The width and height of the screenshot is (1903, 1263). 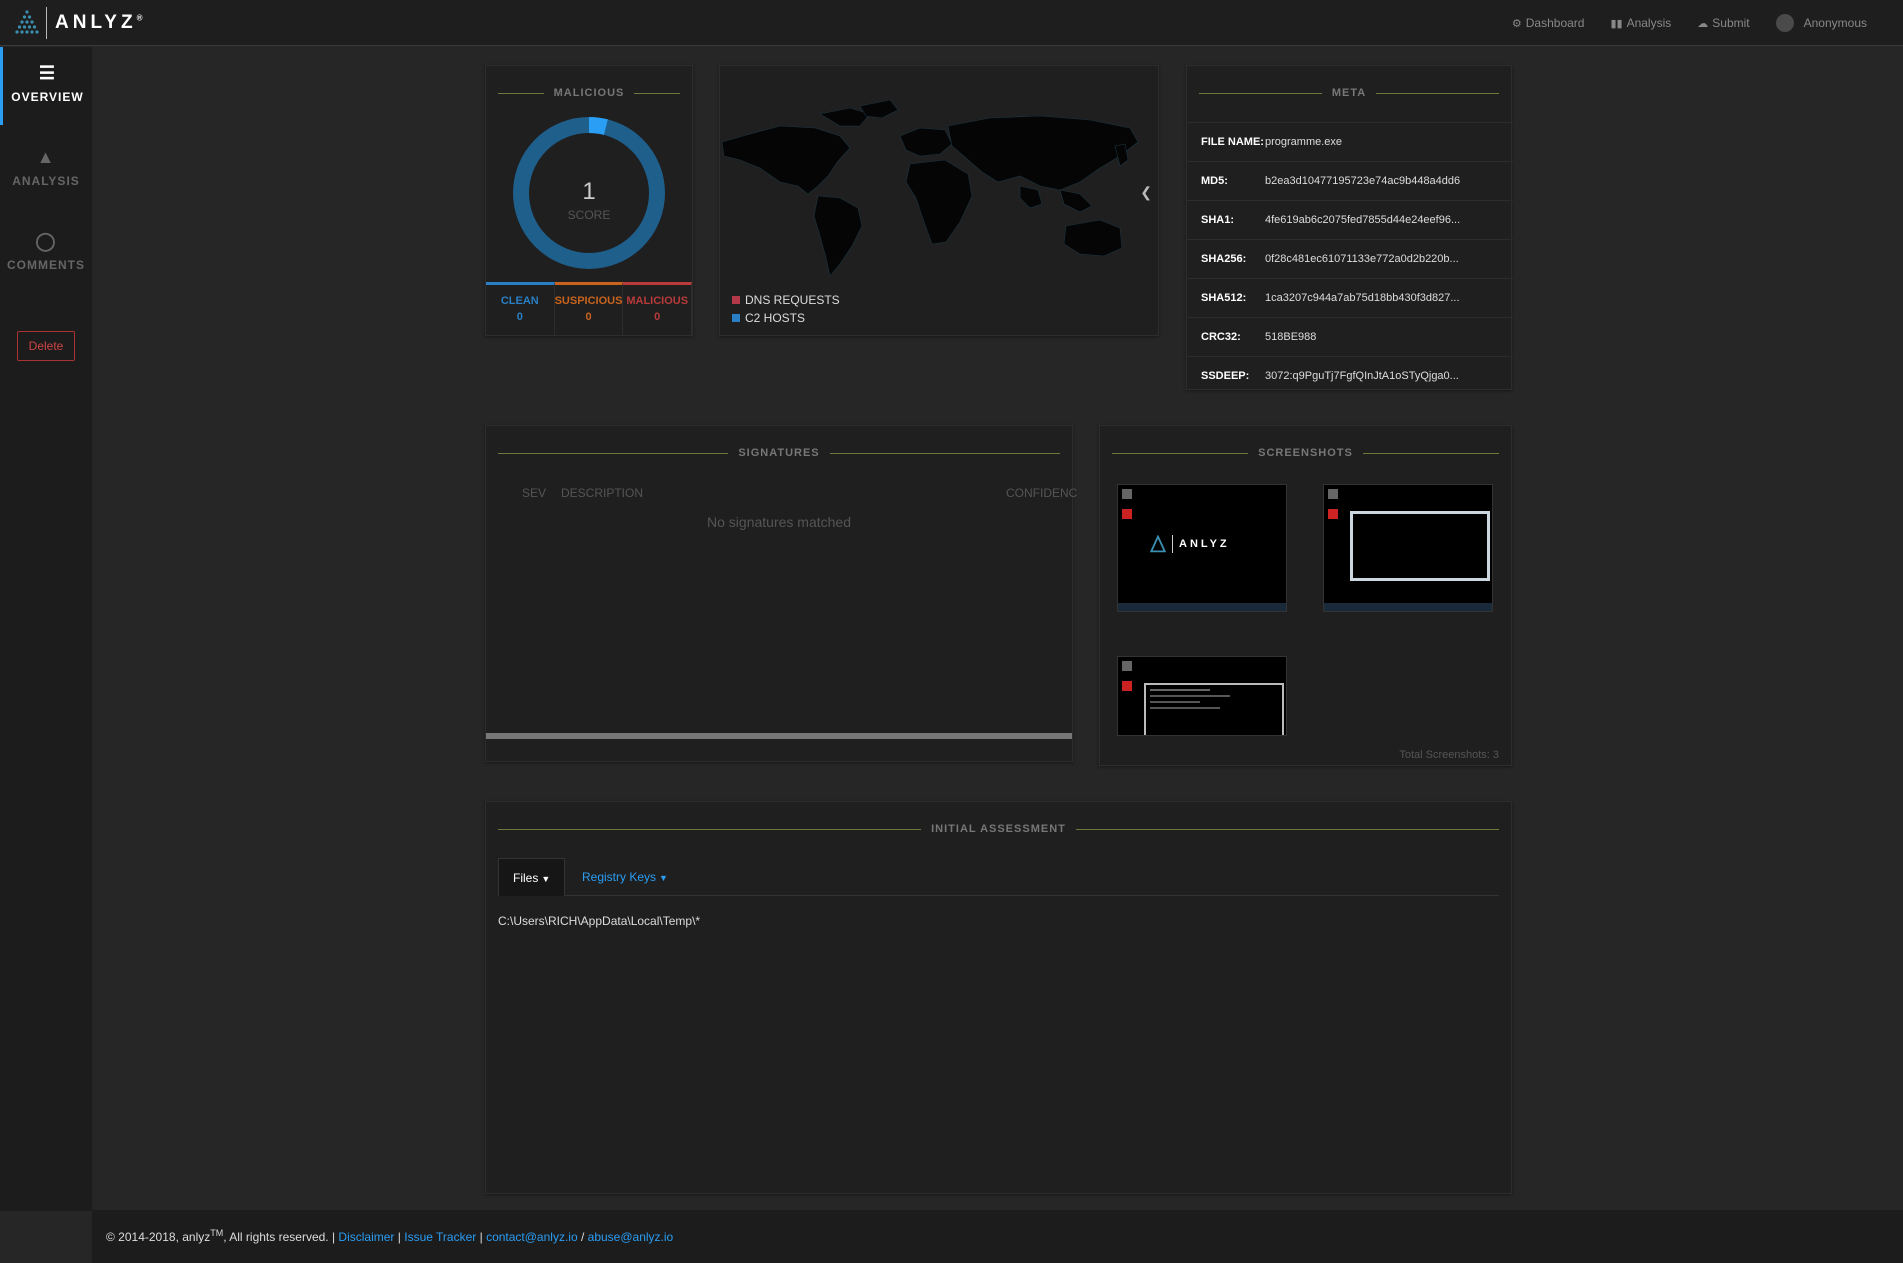 I want to click on column-description: DESCRIPTION, so click(x=602, y=493).